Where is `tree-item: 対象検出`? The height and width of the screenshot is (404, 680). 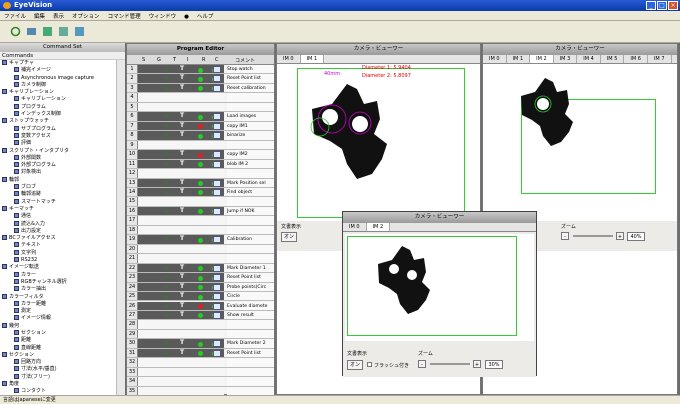
tree-item: 対象検出 is located at coordinates (58, 172).